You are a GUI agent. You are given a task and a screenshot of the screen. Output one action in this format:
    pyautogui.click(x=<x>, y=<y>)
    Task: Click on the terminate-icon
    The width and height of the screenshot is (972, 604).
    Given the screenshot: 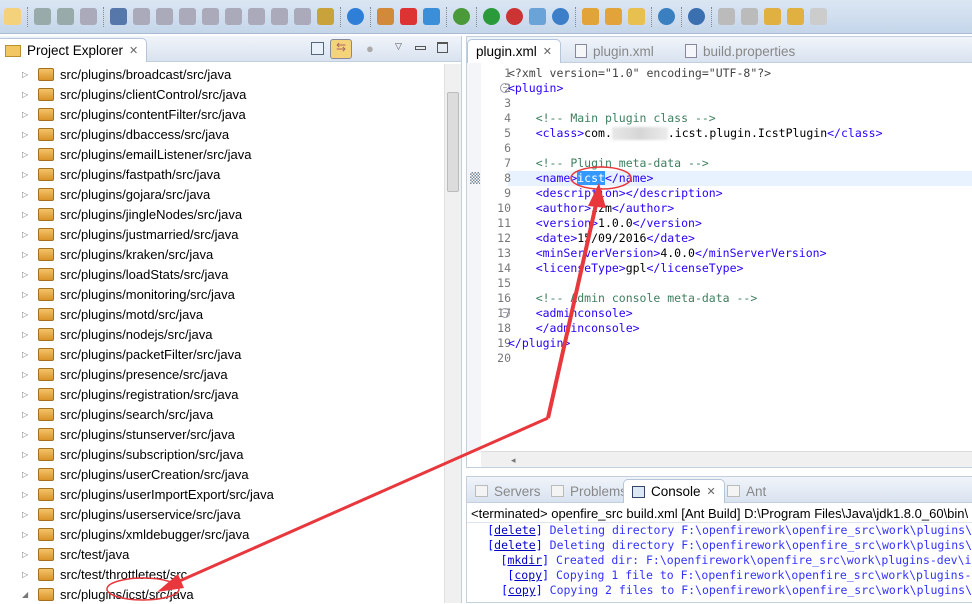 What is the action you would take?
    pyautogui.click(x=187, y=16)
    